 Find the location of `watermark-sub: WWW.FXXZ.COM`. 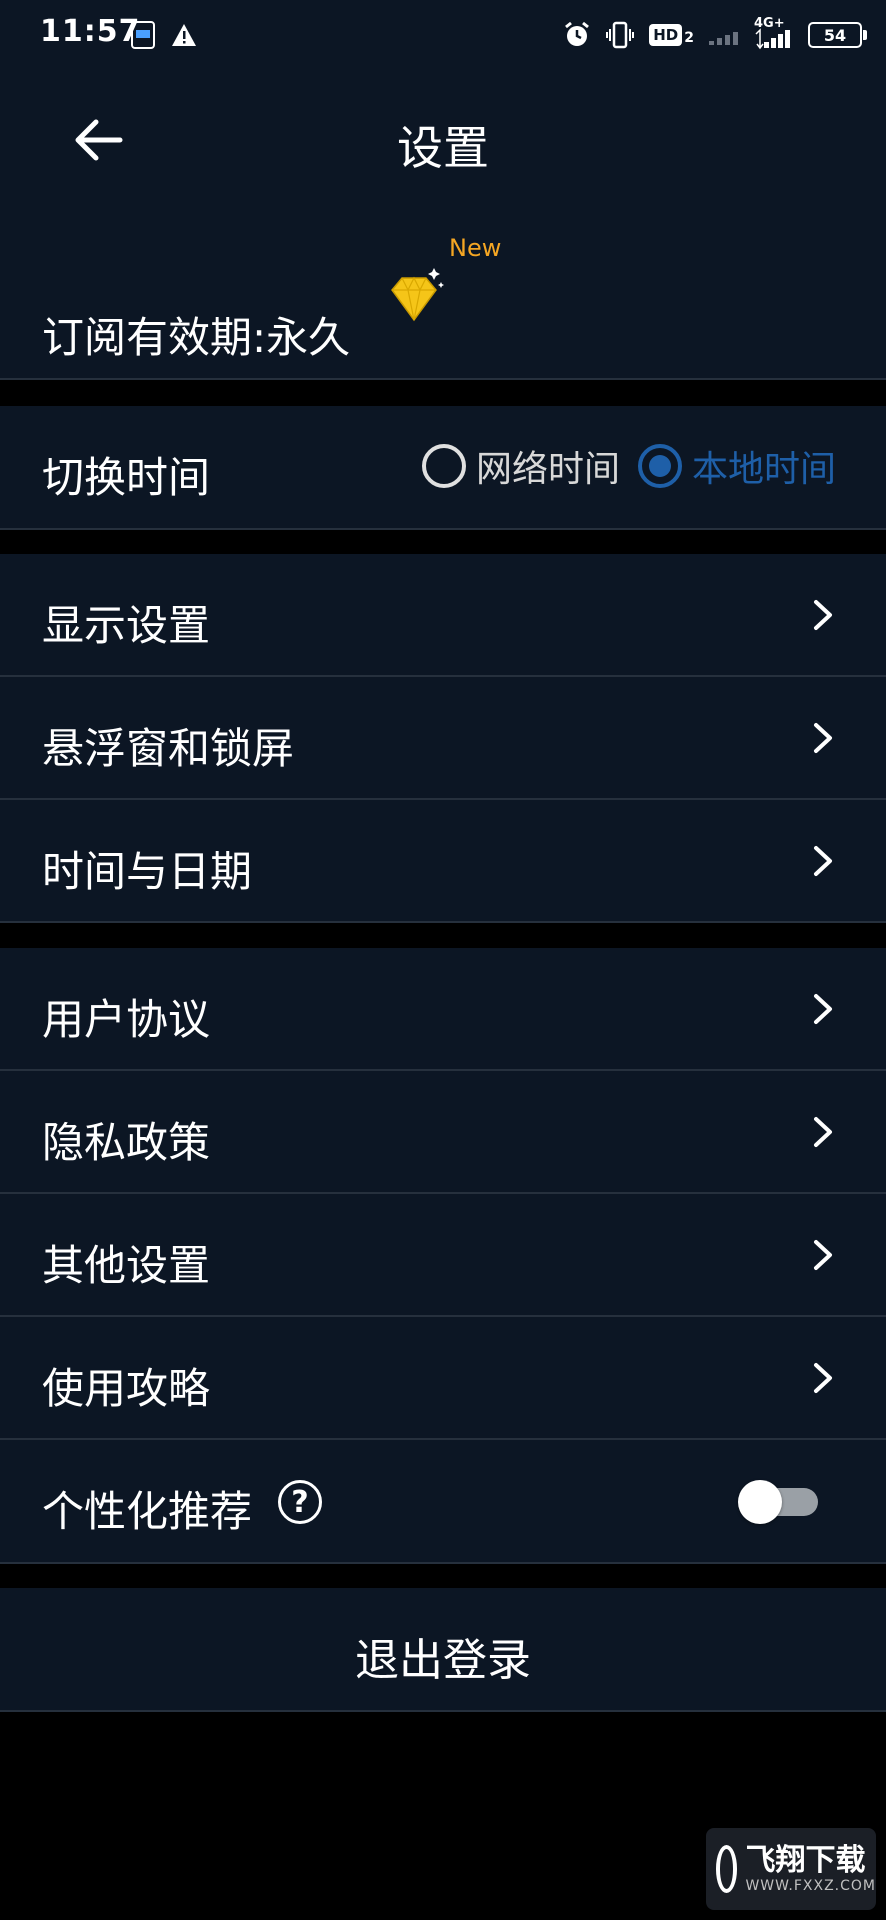

watermark-sub: WWW.FXXZ.COM is located at coordinates (810, 1886).